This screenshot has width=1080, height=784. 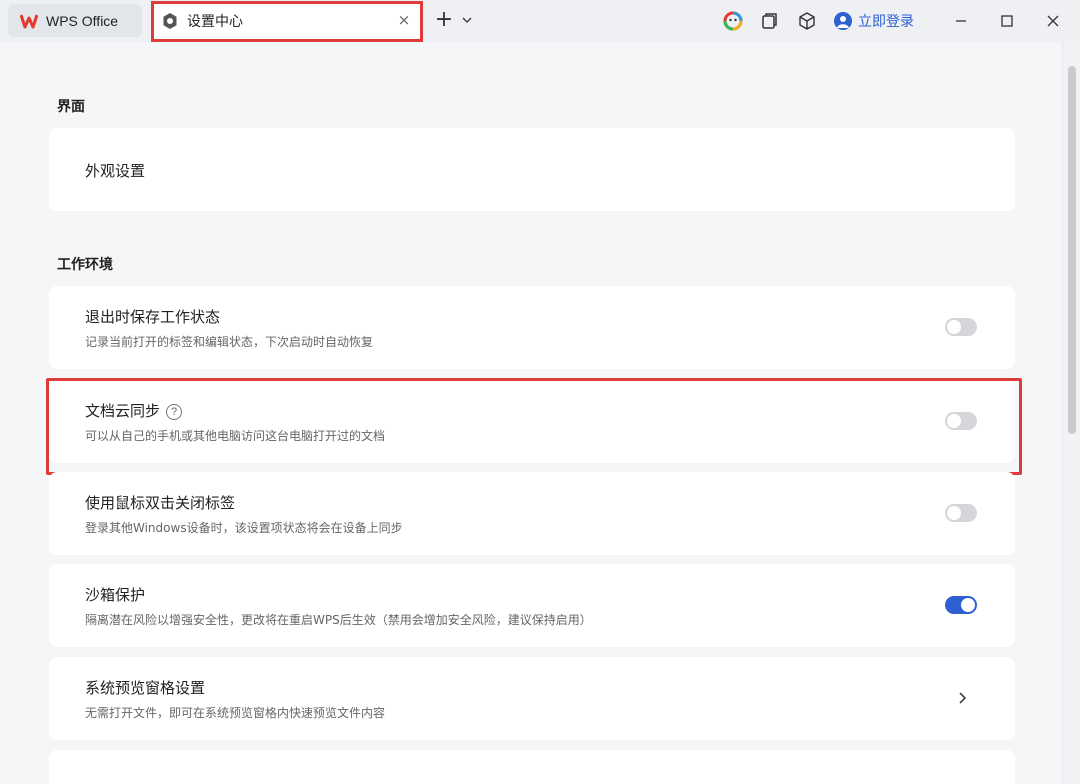 I want to click on setting-title: 使用鼠标双击关闭标签, so click(x=160, y=503).